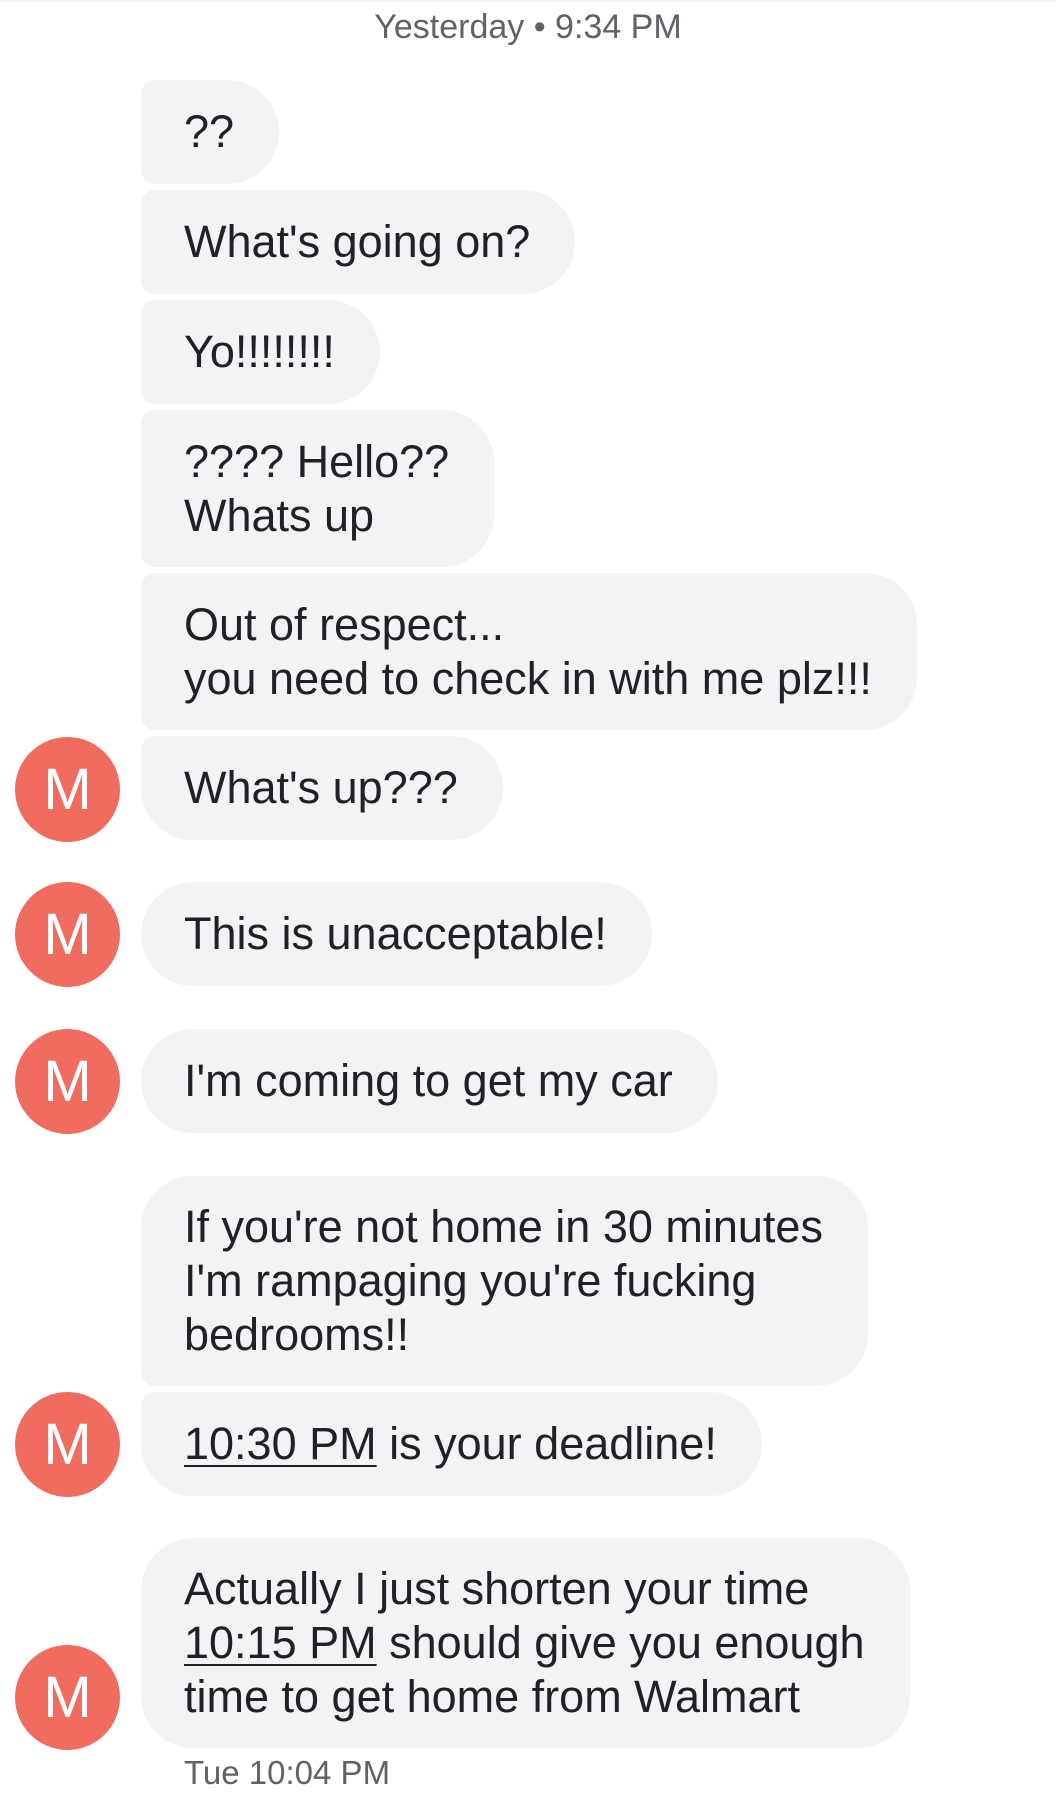 The height and width of the screenshot is (1812, 1056). I want to click on message-text: What's going on?, so click(357, 241).